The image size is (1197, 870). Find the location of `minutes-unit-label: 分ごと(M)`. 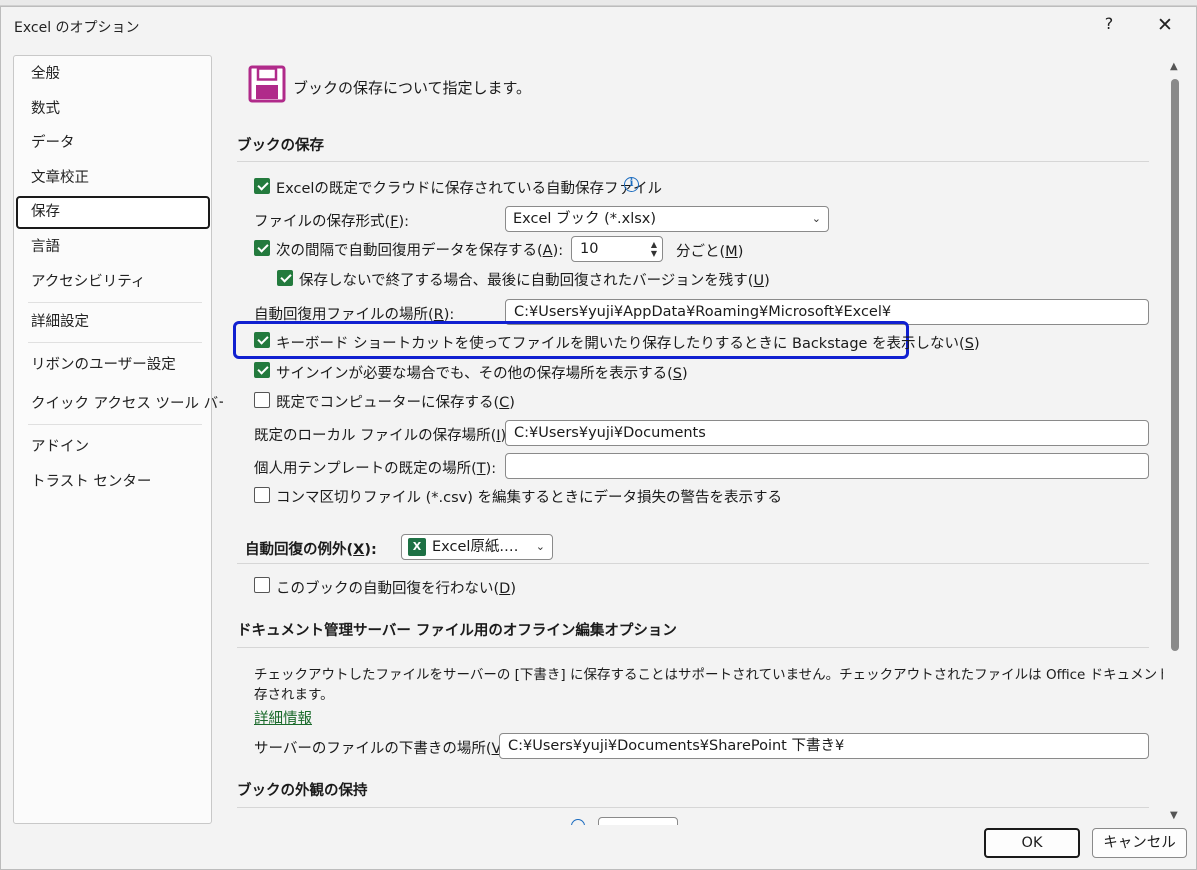

minutes-unit-label: 分ごと(M) is located at coordinates (710, 252).